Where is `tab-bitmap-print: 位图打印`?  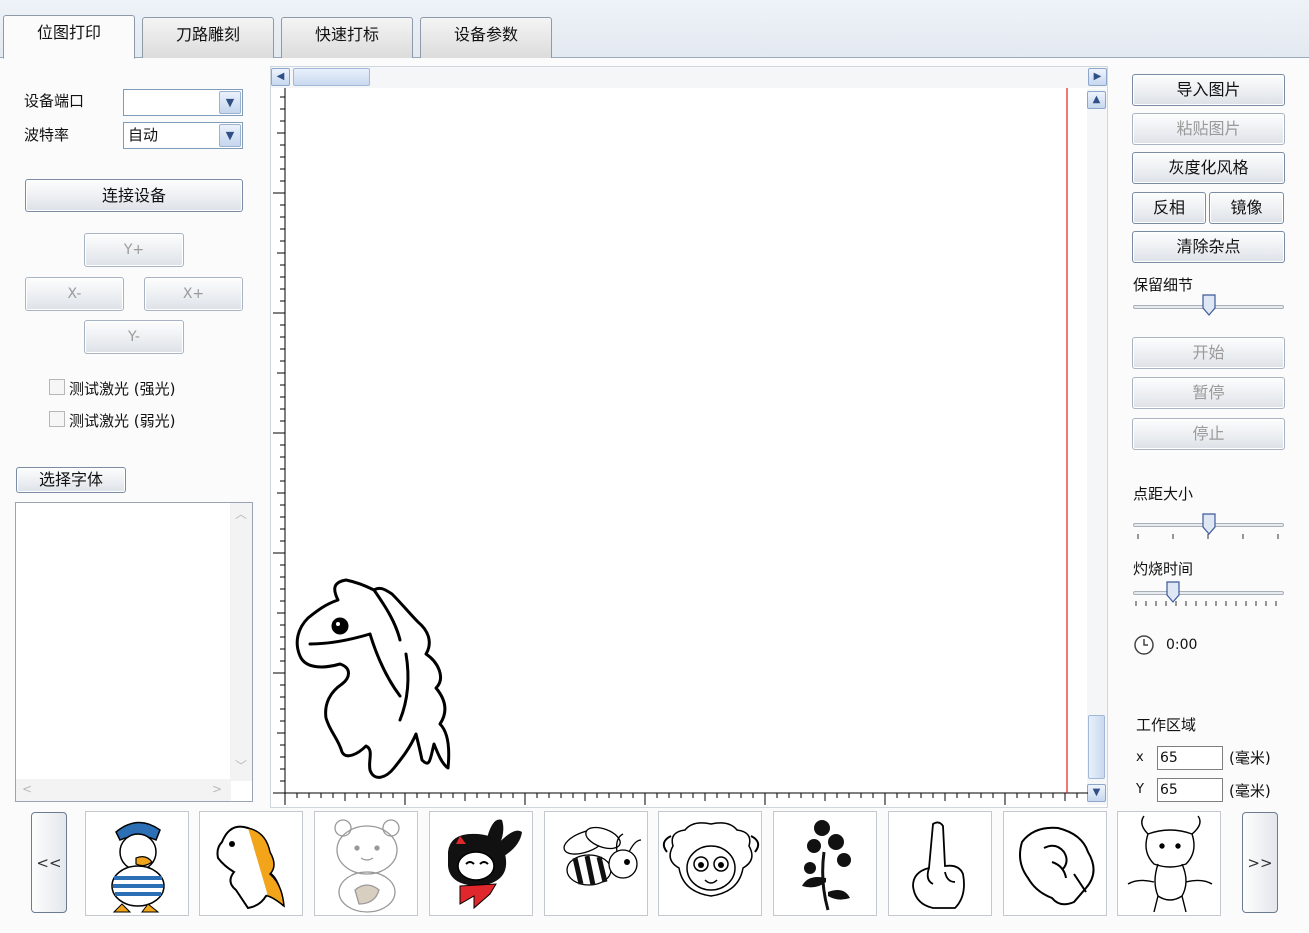 tab-bitmap-print: 位图打印 is located at coordinates (69, 37).